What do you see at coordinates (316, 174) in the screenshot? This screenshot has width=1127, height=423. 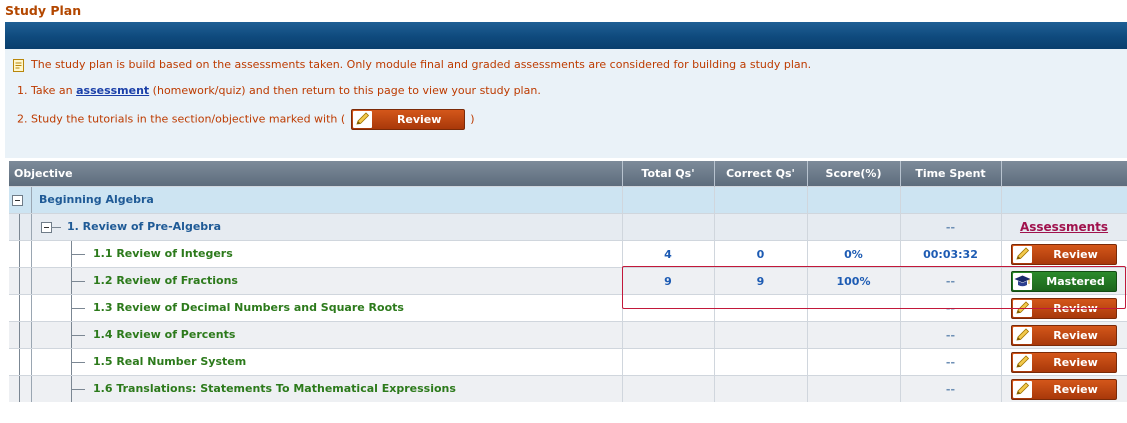 I see `col-objective: Objective` at bounding box center [316, 174].